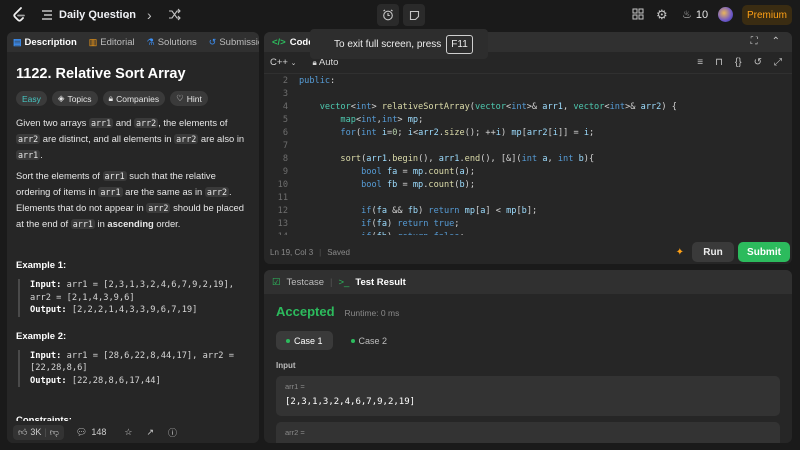  Describe the element at coordinates (418, 185) in the screenshot. I see `line-text: bool fb = mp.count(b);` at that location.